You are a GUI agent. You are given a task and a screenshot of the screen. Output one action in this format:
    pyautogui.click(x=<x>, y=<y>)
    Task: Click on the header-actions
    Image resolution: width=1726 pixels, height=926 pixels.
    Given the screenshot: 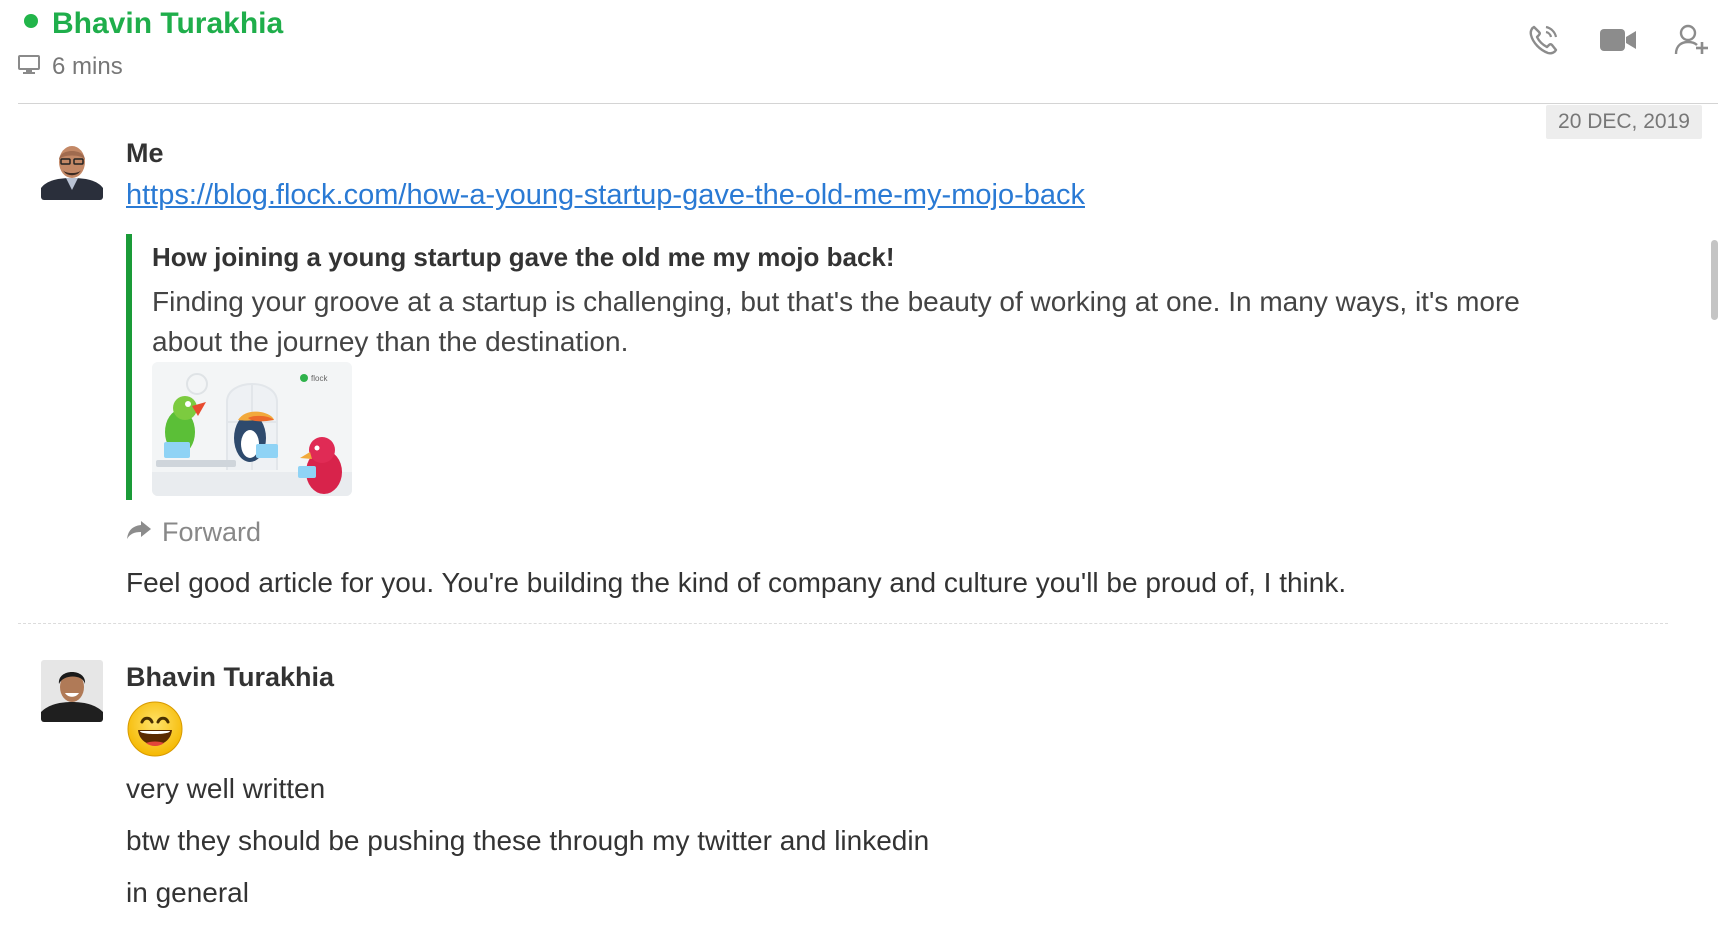 What is the action you would take?
    pyautogui.click(x=1618, y=42)
    